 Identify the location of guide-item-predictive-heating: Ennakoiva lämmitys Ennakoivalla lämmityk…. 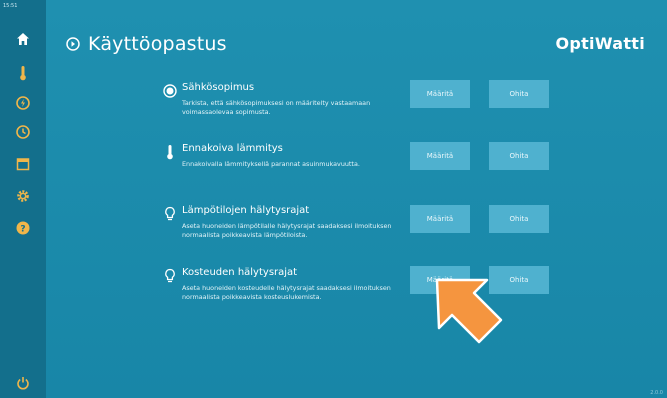
(356, 173).